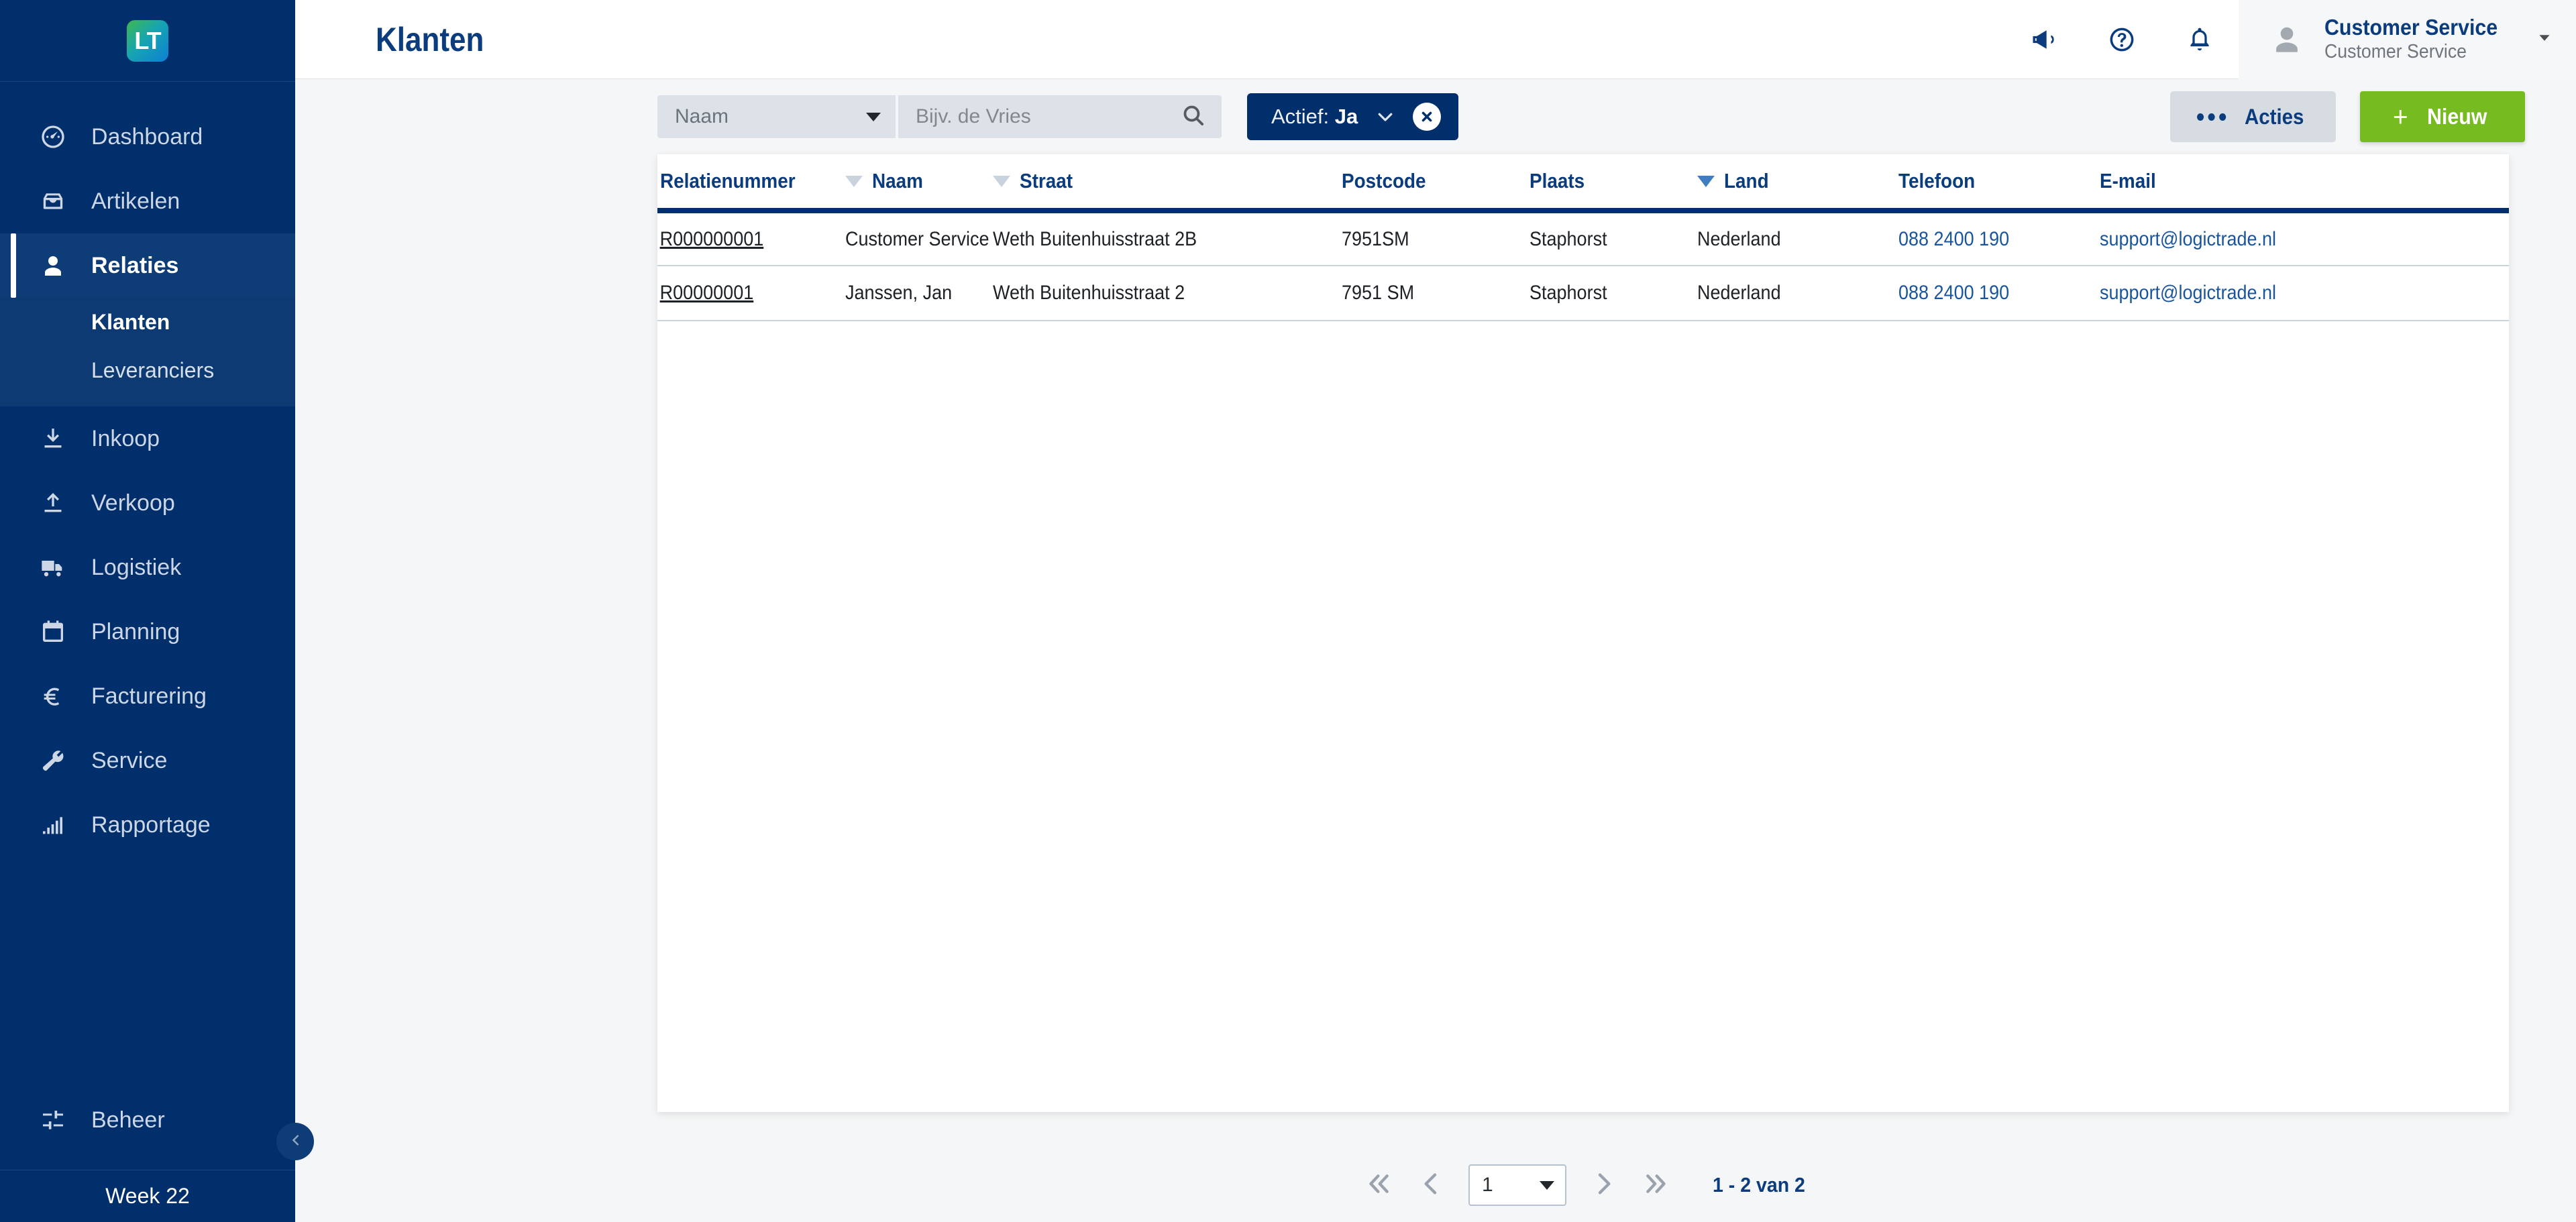  Describe the element at coordinates (1031, 116) in the screenshot. I see `search-input: Bijv. de Vries` at that location.